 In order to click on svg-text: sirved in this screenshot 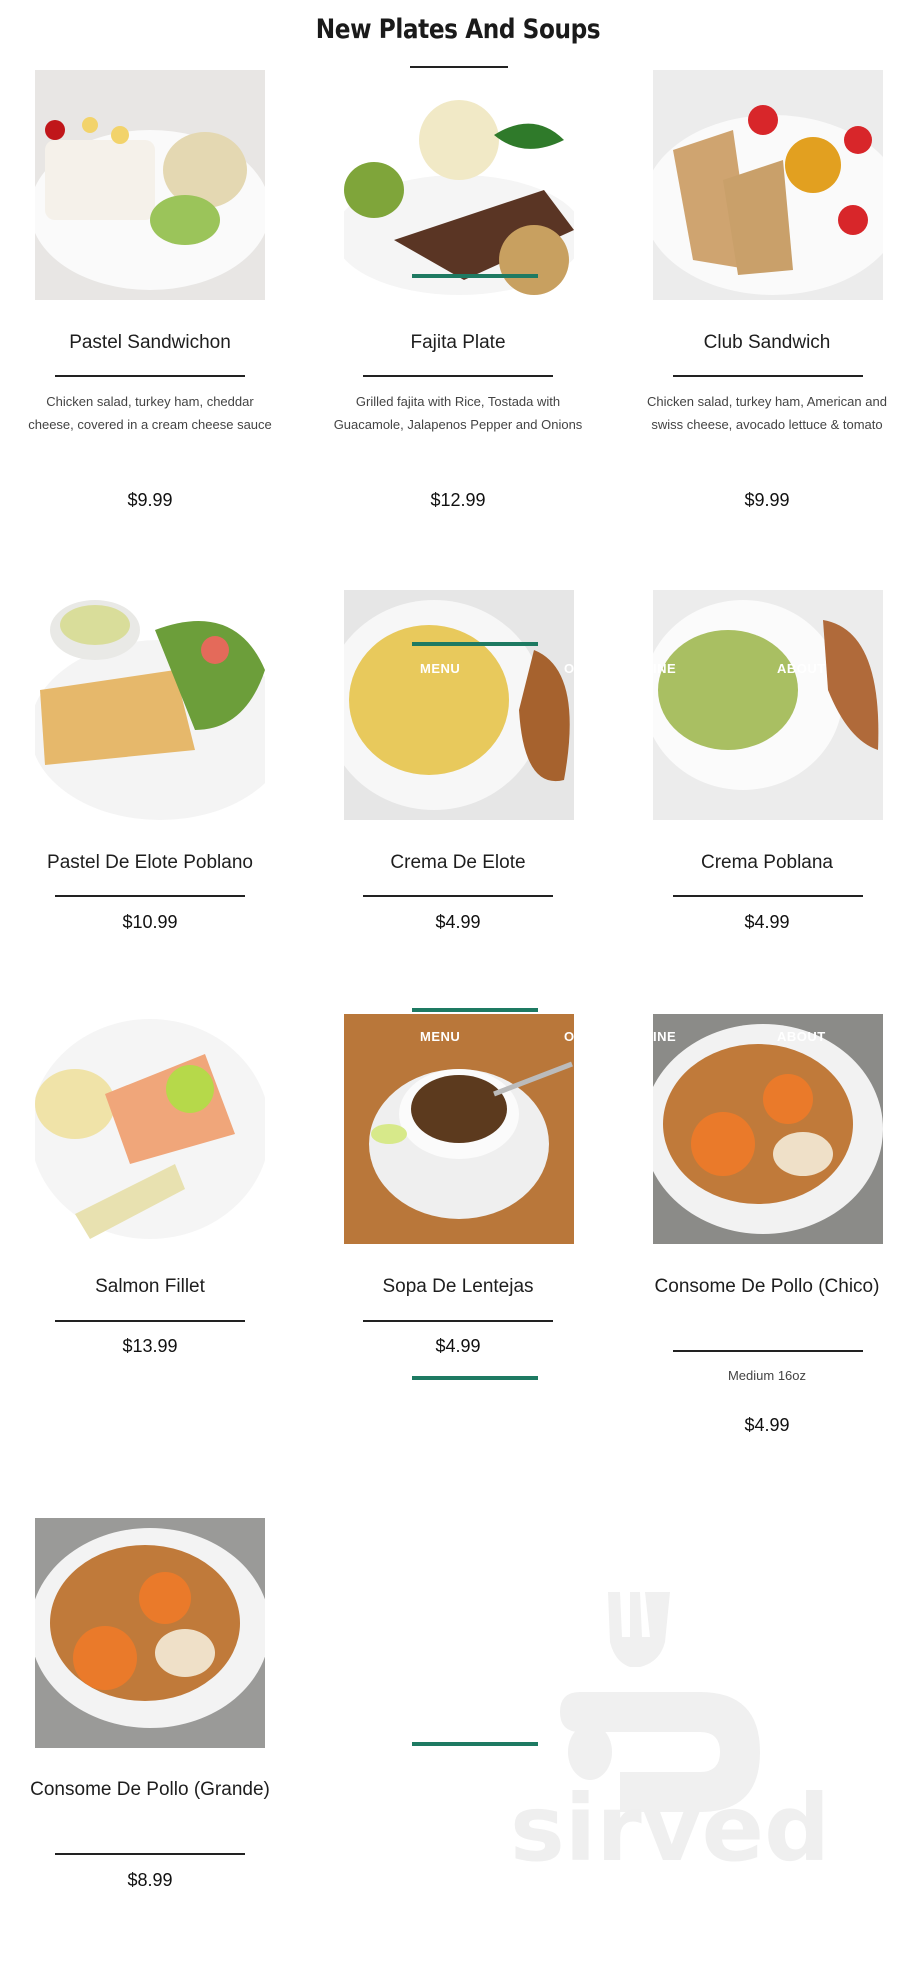, I will do `click(670, 1823)`.